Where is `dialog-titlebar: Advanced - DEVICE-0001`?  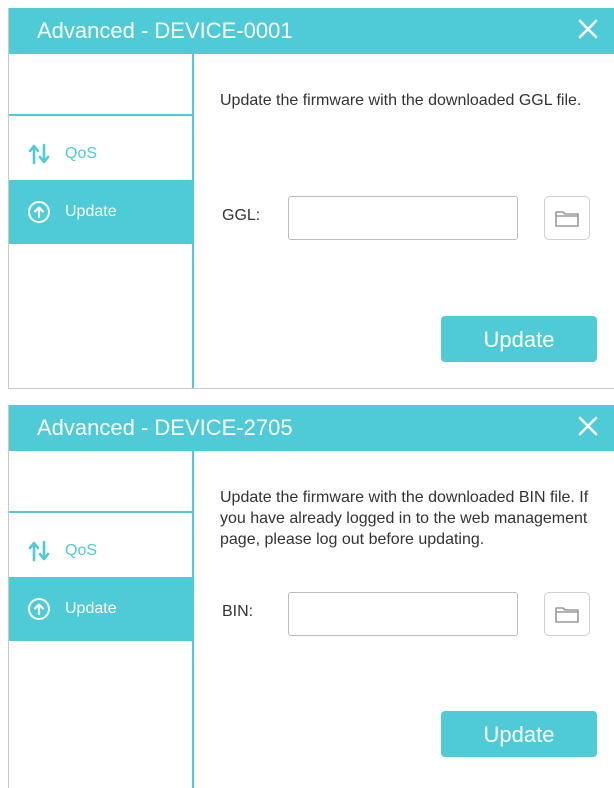 dialog-titlebar: Advanced - DEVICE-0001 is located at coordinates (311, 31).